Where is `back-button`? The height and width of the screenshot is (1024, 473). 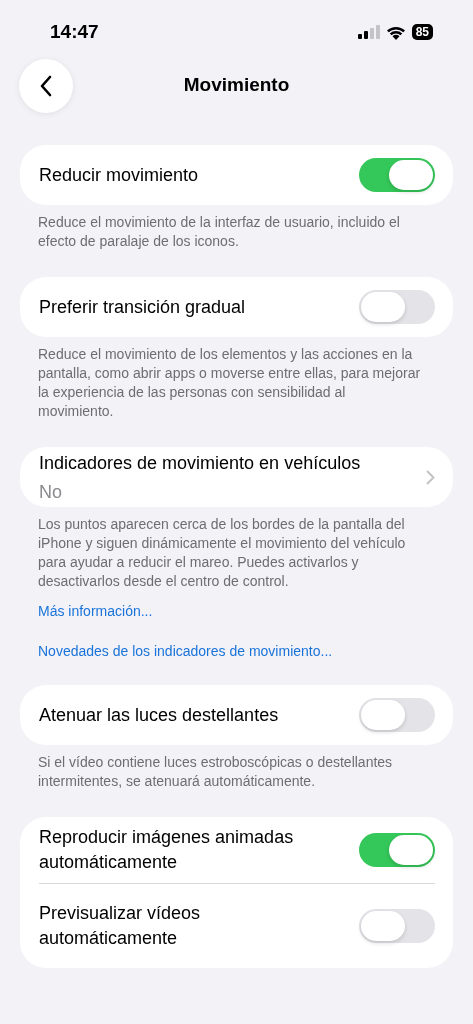
back-button is located at coordinates (46, 86).